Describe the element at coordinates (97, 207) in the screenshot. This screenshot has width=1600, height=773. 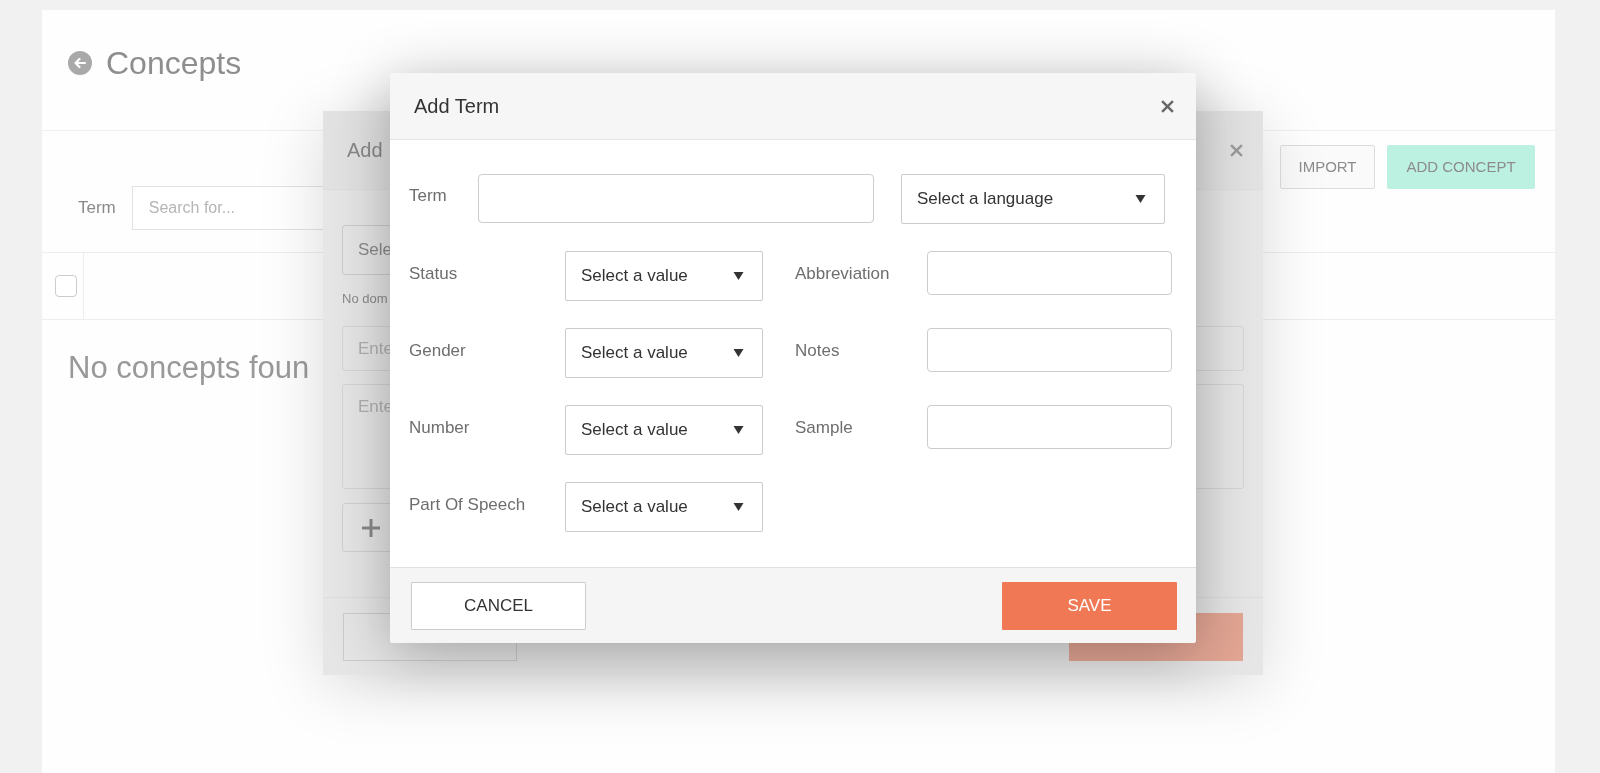
I see `filter-label: Term` at that location.